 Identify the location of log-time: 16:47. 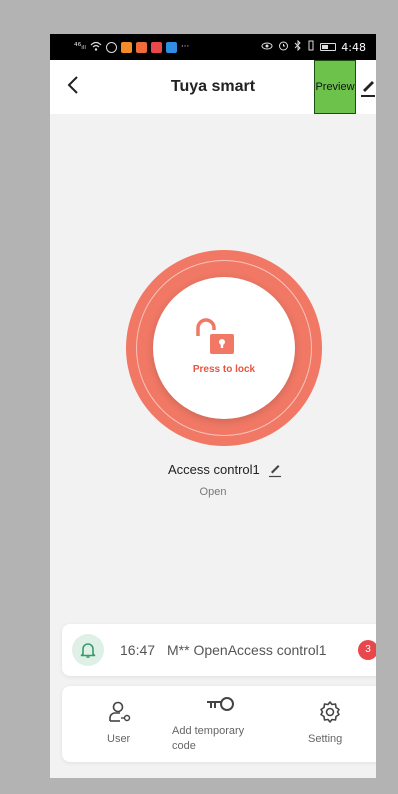
(138, 650).